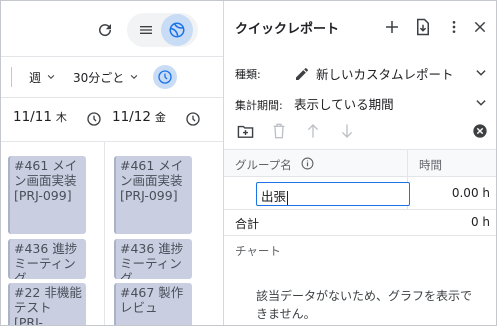  I want to click on toolbar-divider, so click(112, 56).